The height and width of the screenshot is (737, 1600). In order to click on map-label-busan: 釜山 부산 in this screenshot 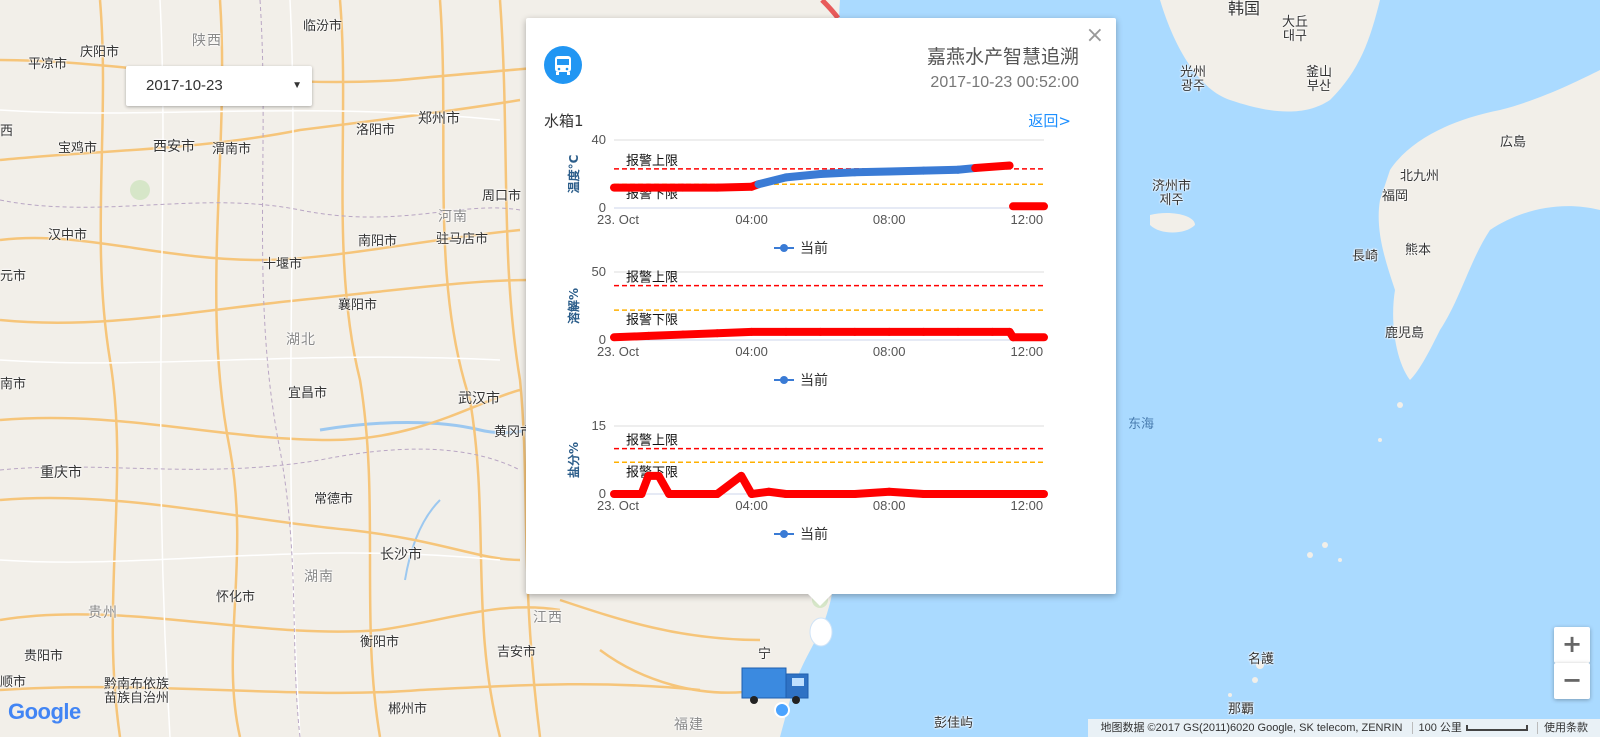, I will do `click(1319, 80)`.